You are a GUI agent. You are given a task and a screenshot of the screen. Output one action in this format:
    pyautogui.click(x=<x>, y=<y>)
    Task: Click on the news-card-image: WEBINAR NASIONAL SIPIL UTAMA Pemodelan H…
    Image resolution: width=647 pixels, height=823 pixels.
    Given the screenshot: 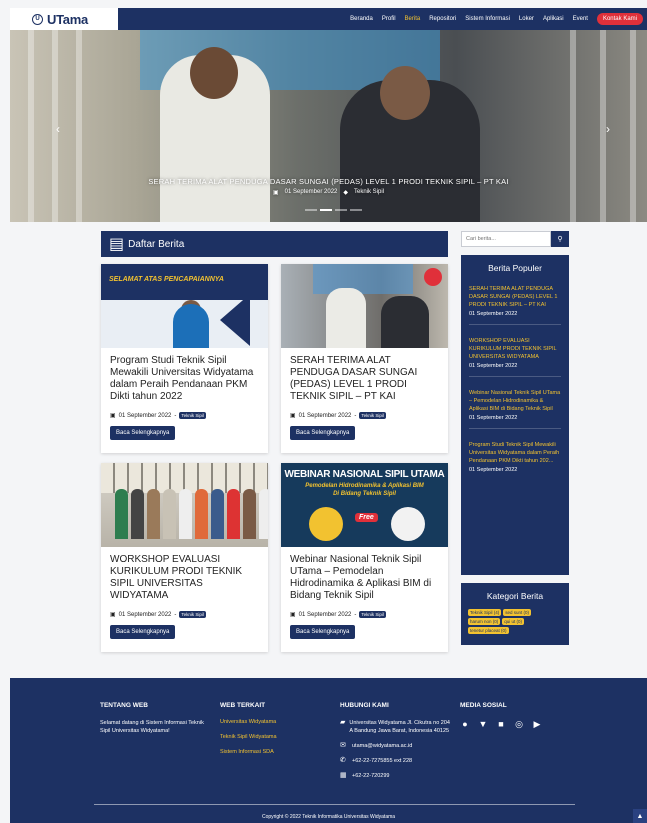 What is the action you would take?
    pyautogui.click(x=364, y=505)
    